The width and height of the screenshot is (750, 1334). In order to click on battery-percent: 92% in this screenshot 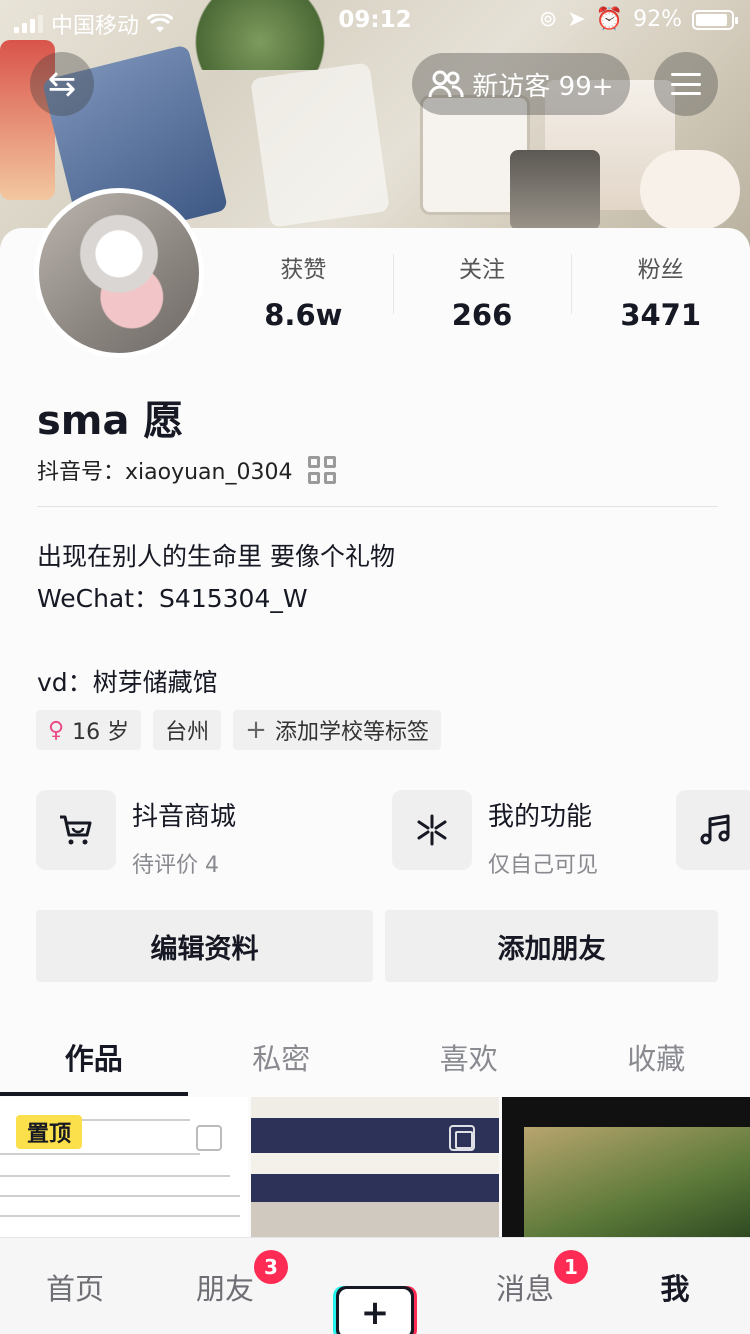, I will do `click(657, 19)`.